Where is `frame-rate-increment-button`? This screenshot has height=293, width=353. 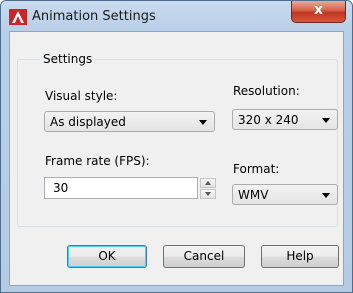
frame-rate-increment-button is located at coordinates (208, 183).